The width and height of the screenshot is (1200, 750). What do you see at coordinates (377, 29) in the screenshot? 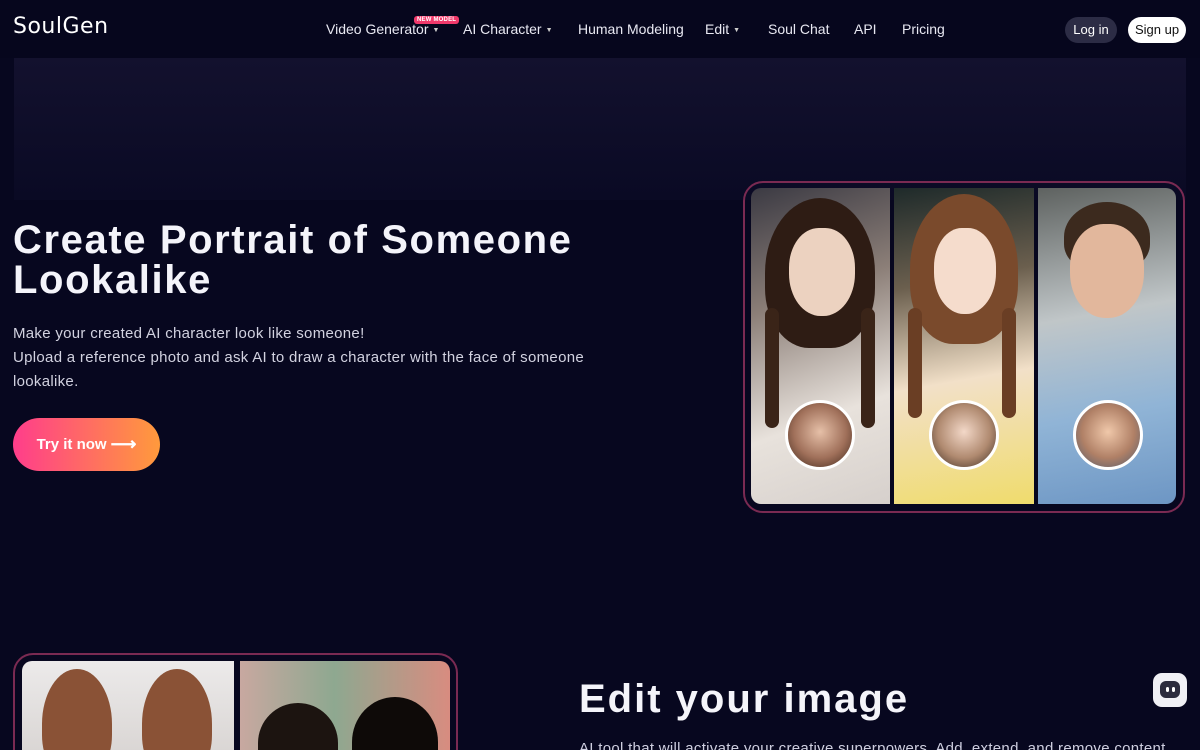
I see `nav-item-label: Video Generator` at bounding box center [377, 29].